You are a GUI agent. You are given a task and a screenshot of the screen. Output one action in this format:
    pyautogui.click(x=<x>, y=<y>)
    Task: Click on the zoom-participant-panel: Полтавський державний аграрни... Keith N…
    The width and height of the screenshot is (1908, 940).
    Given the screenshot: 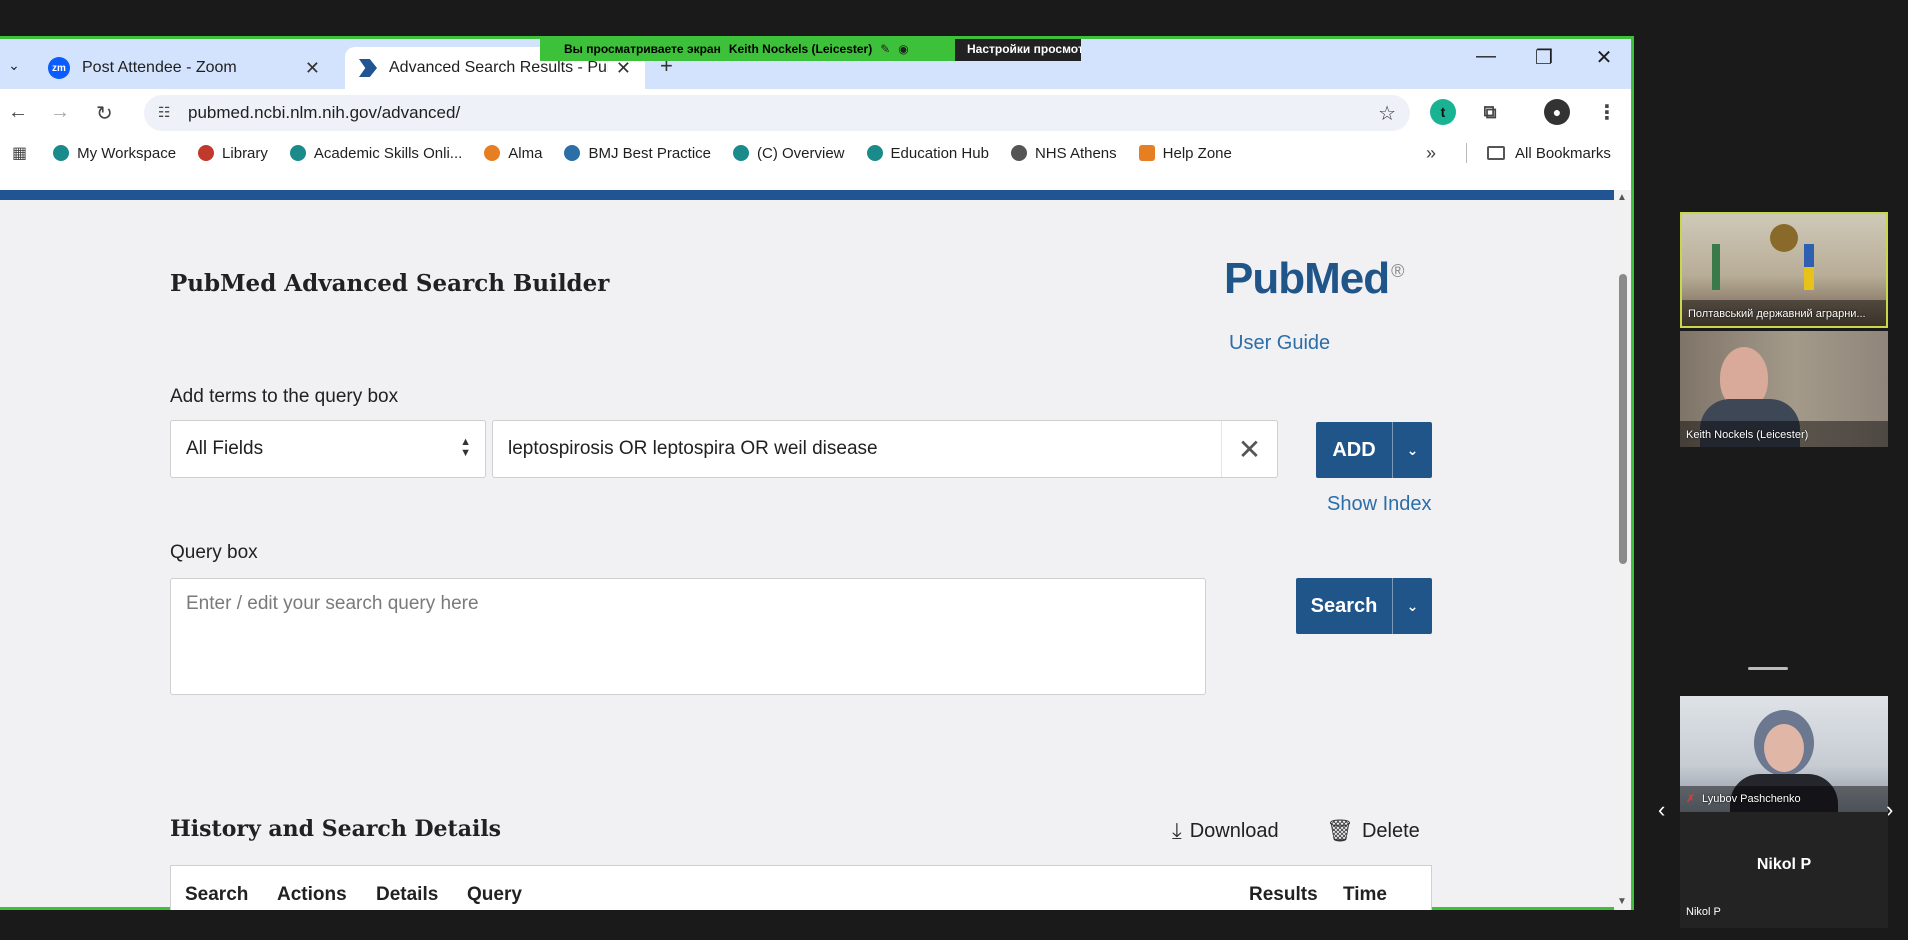 What is the action you would take?
    pyautogui.click(x=1771, y=470)
    